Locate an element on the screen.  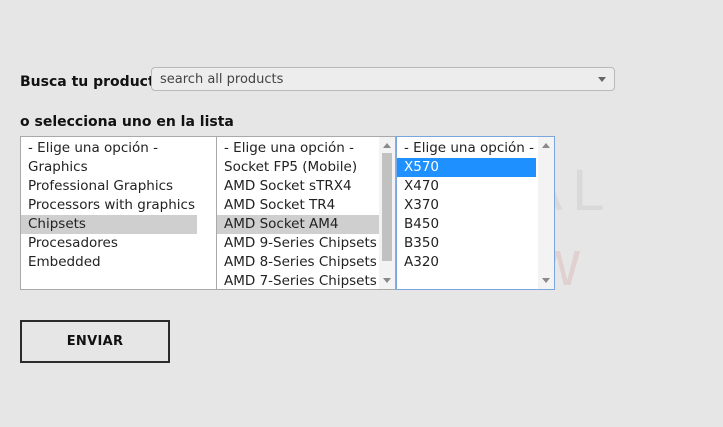
list-option: Chipsets is located at coordinates (109, 224).